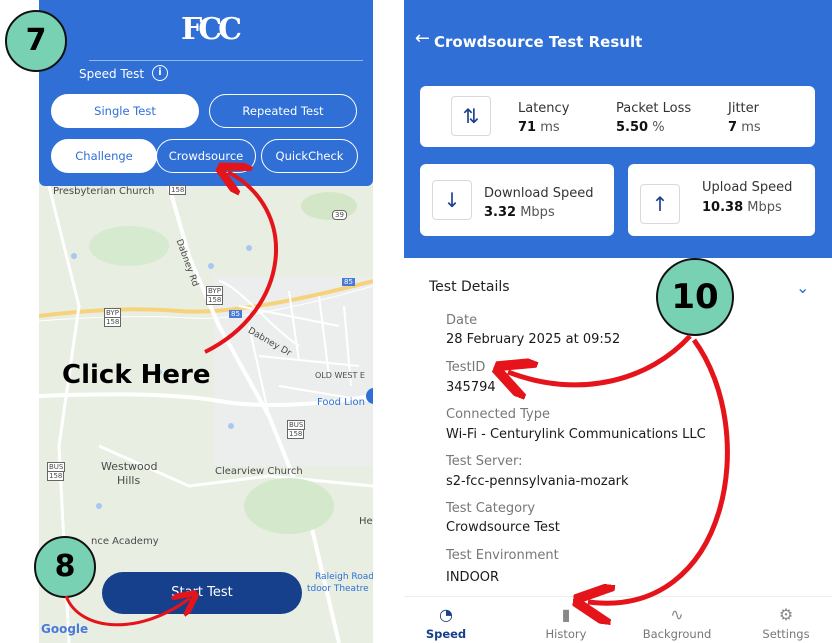  Describe the element at coordinates (786, 634) in the screenshot. I see `nav-label-settings: Settings` at that location.